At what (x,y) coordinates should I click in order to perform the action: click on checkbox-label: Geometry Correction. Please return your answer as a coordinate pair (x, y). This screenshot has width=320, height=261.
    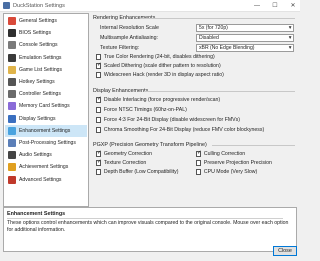
    Looking at the image, I should click on (128, 154).